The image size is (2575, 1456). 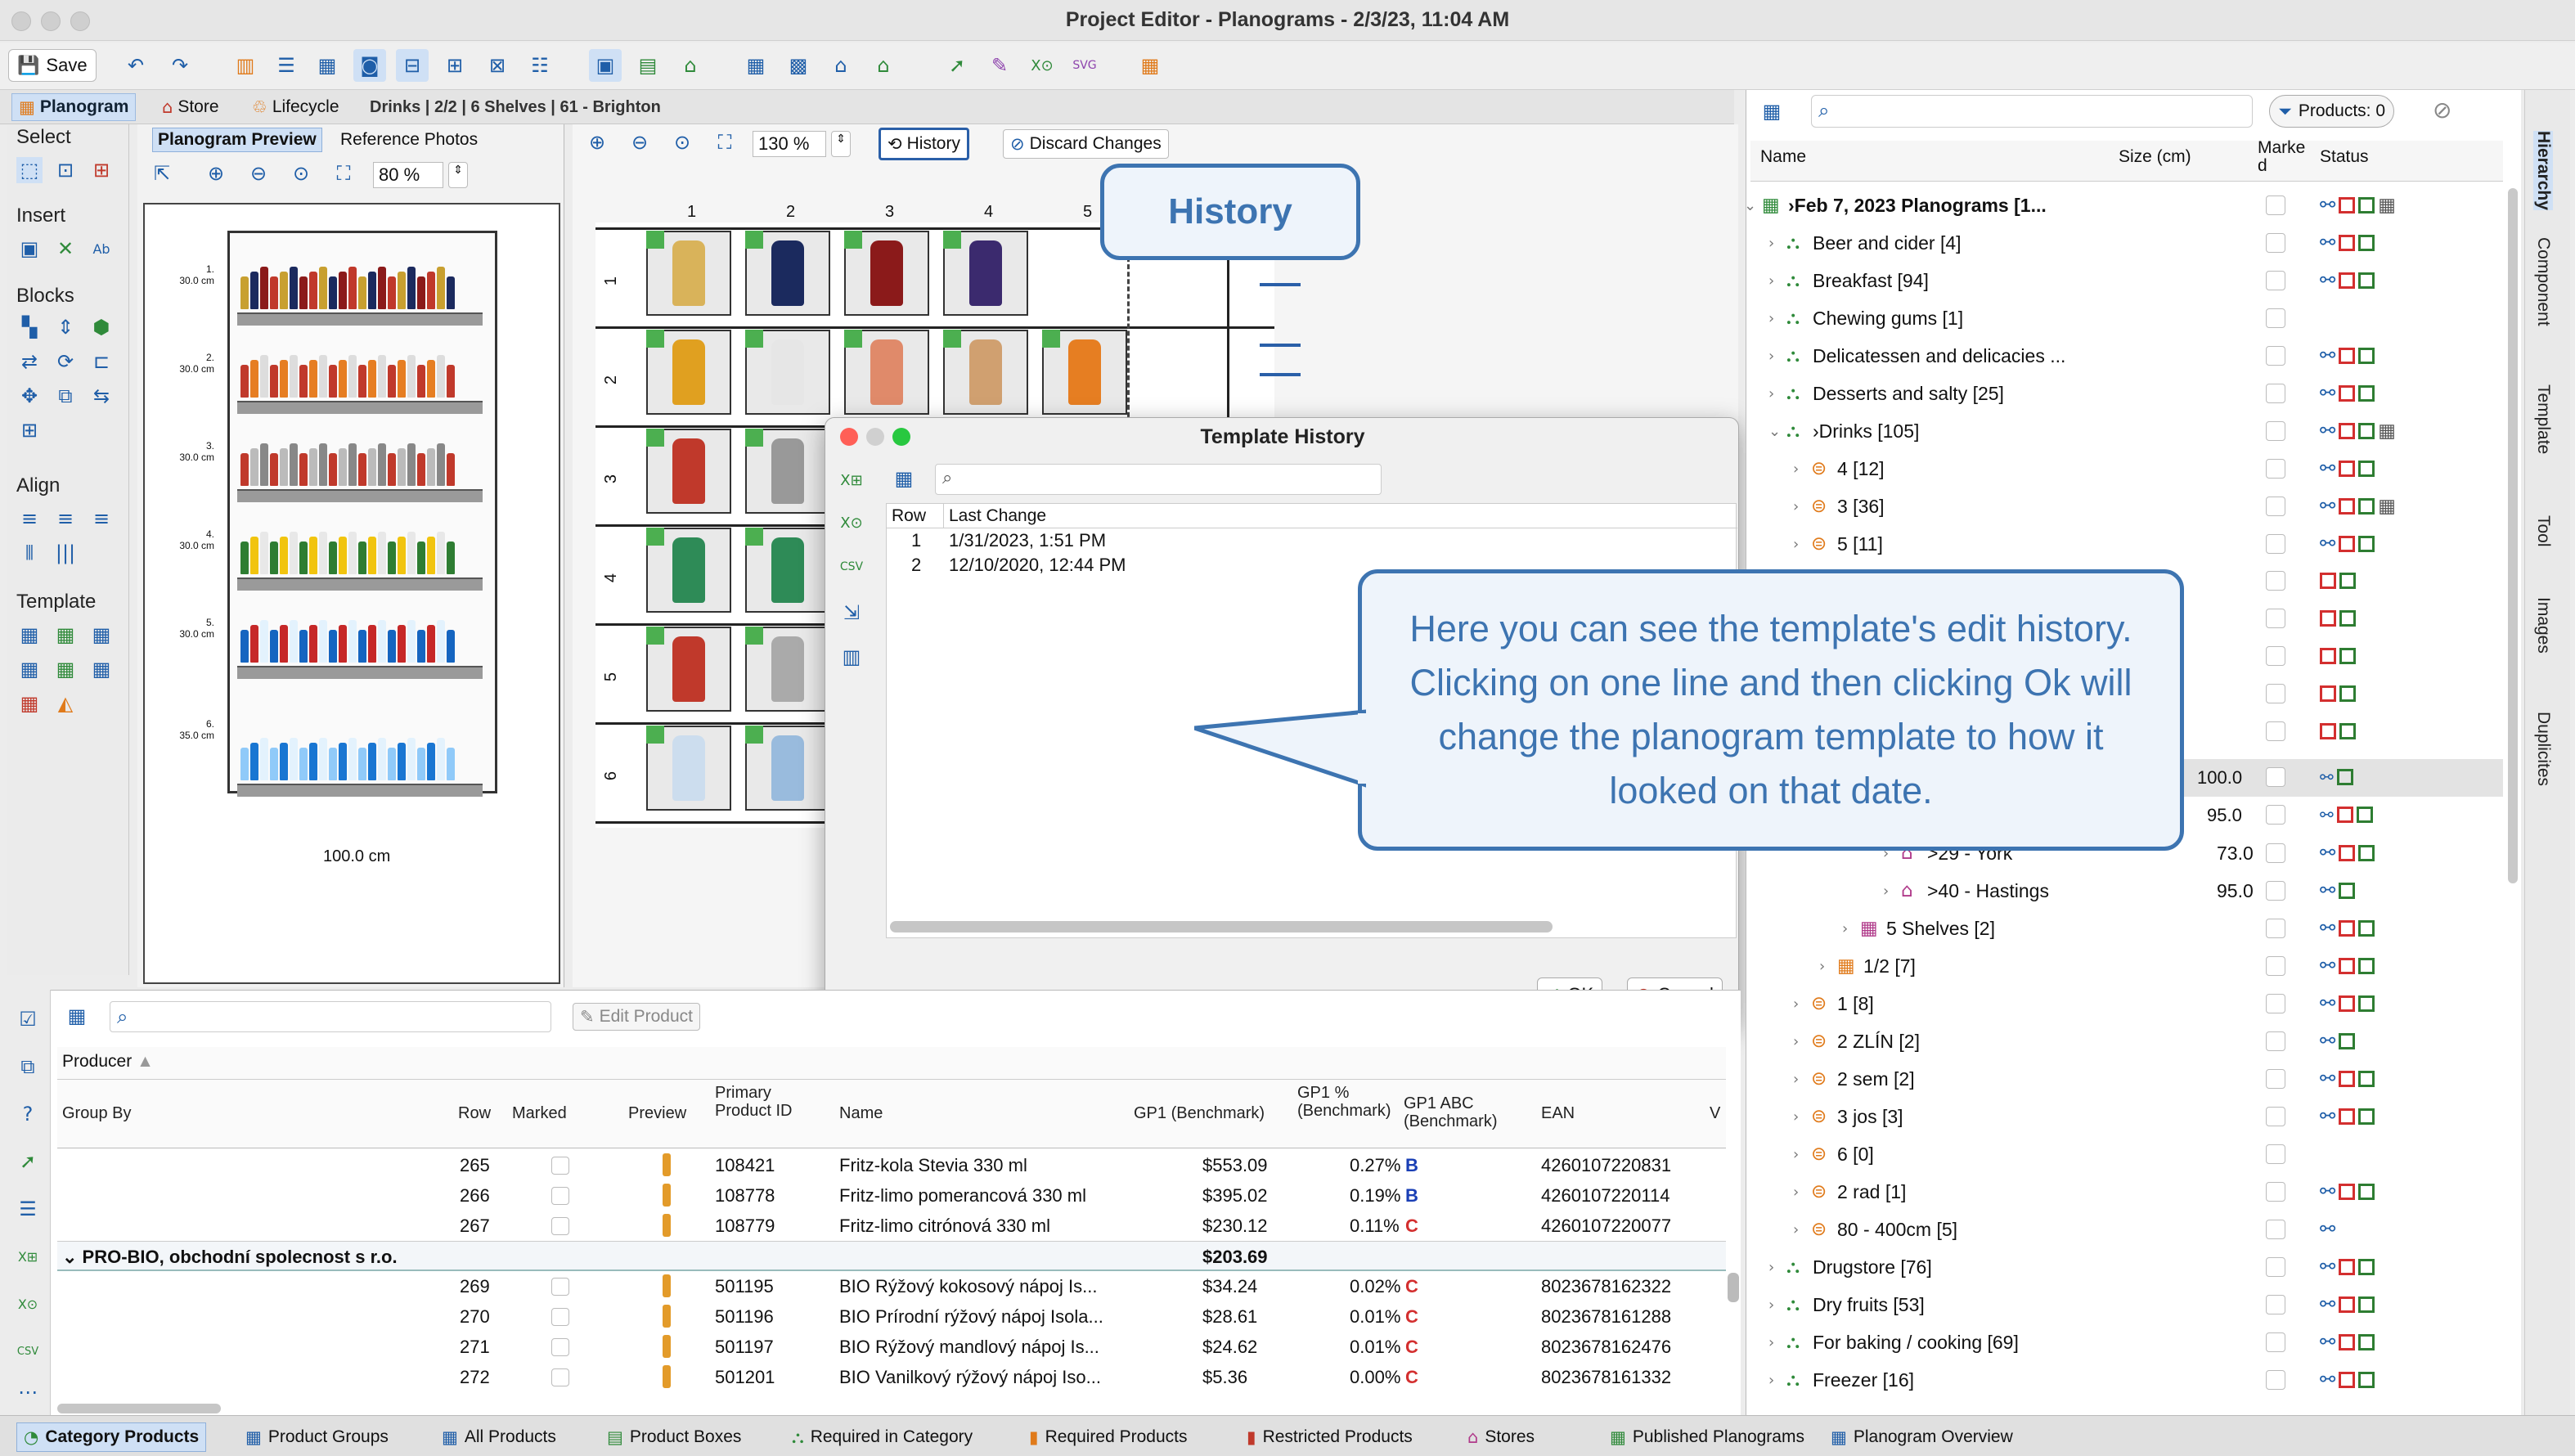 I want to click on header-gp1-abc: GP1 ABC (Benchmark), so click(x=1453, y=1112).